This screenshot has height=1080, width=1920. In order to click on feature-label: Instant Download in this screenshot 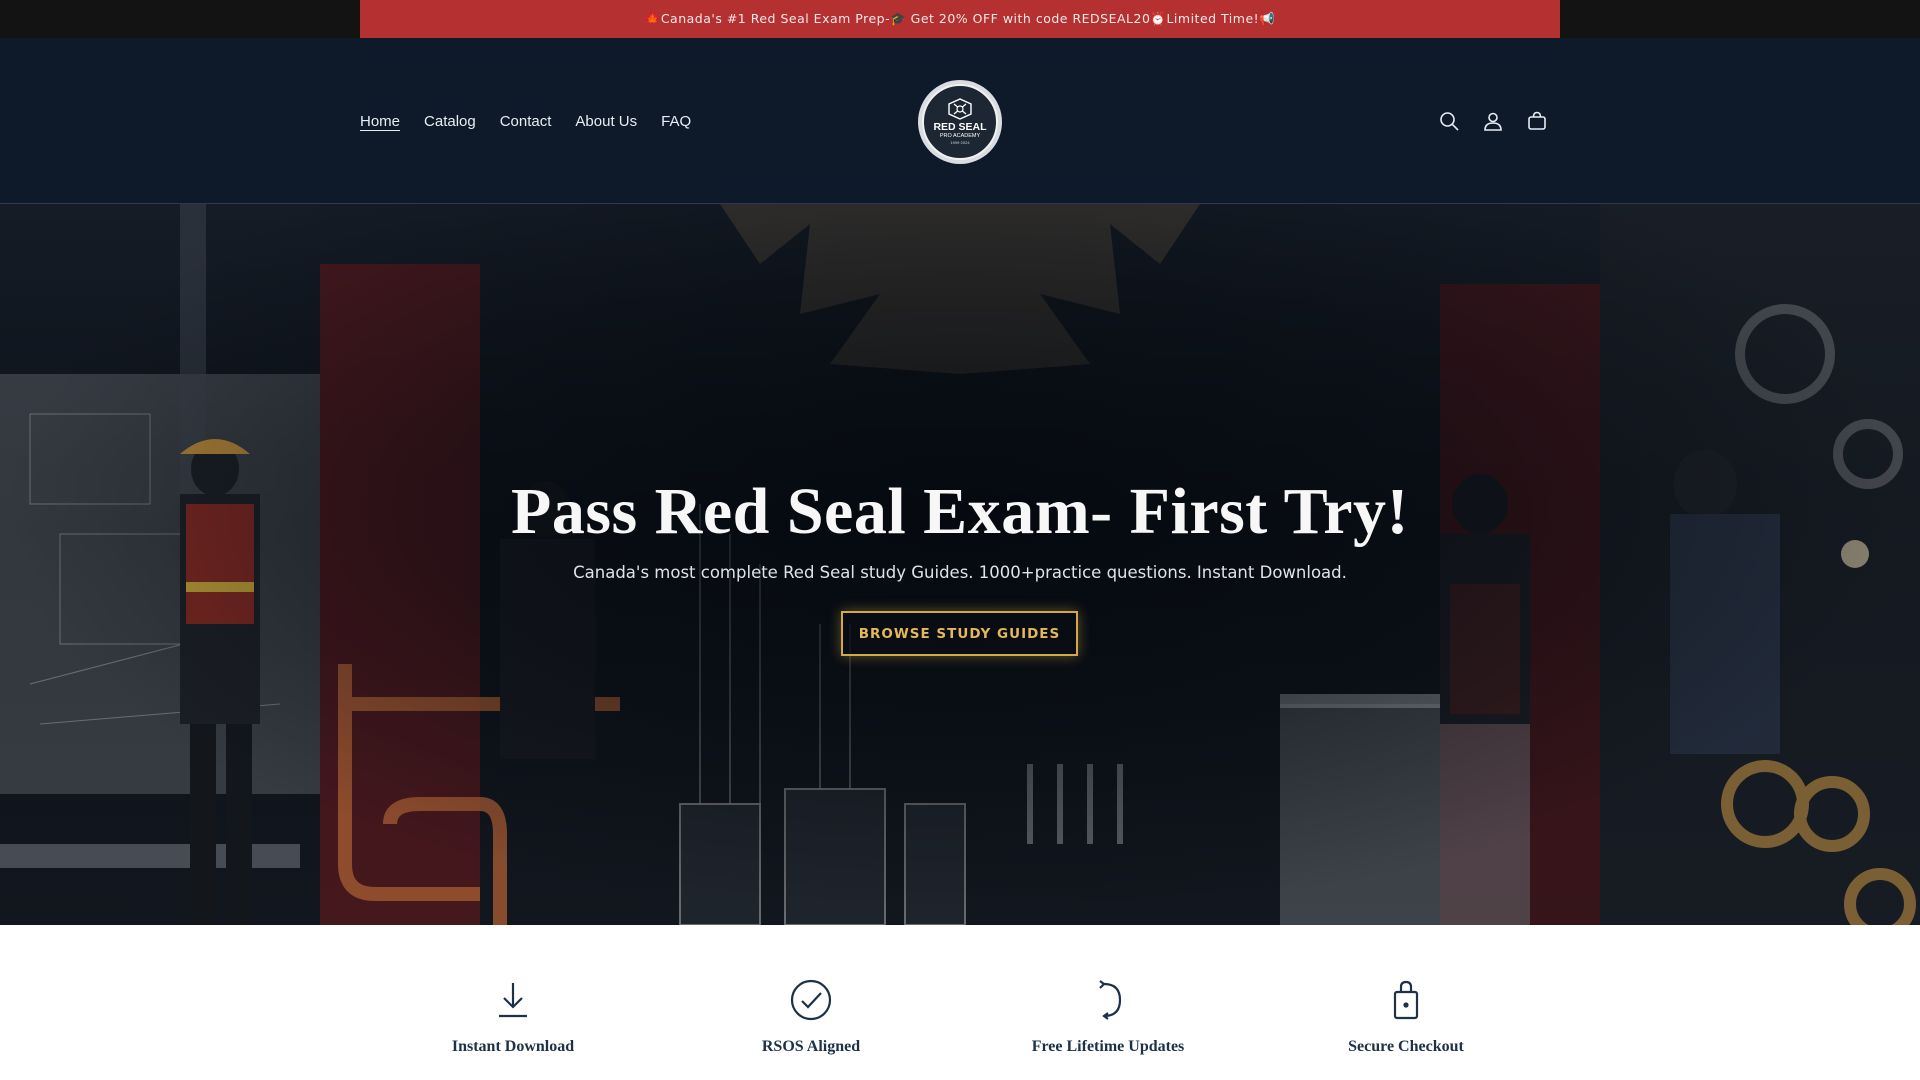, I will do `click(513, 1046)`.